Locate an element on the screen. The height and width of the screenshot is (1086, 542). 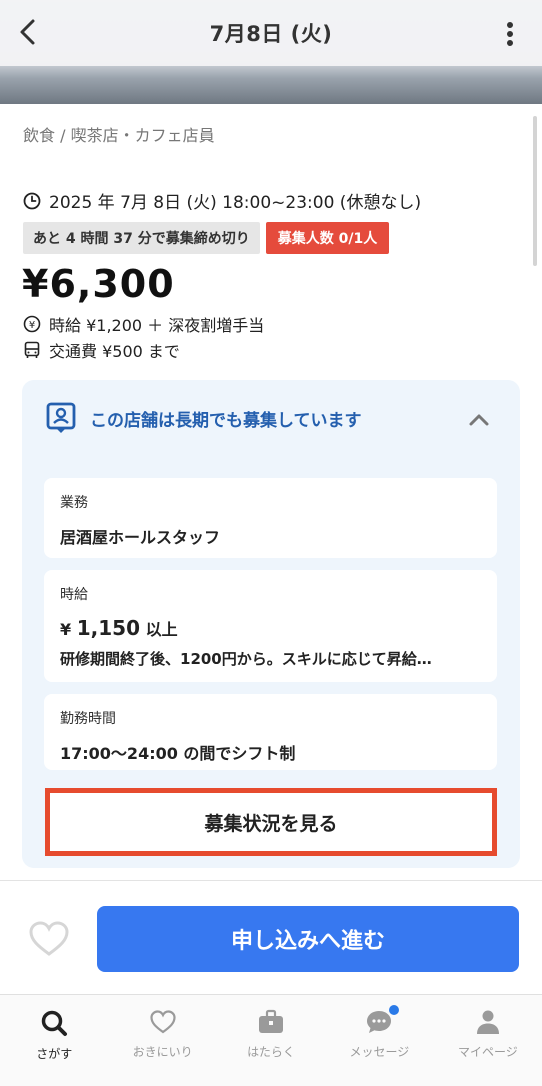
yen-coin-icon: ¥ is located at coordinates (32, 324).